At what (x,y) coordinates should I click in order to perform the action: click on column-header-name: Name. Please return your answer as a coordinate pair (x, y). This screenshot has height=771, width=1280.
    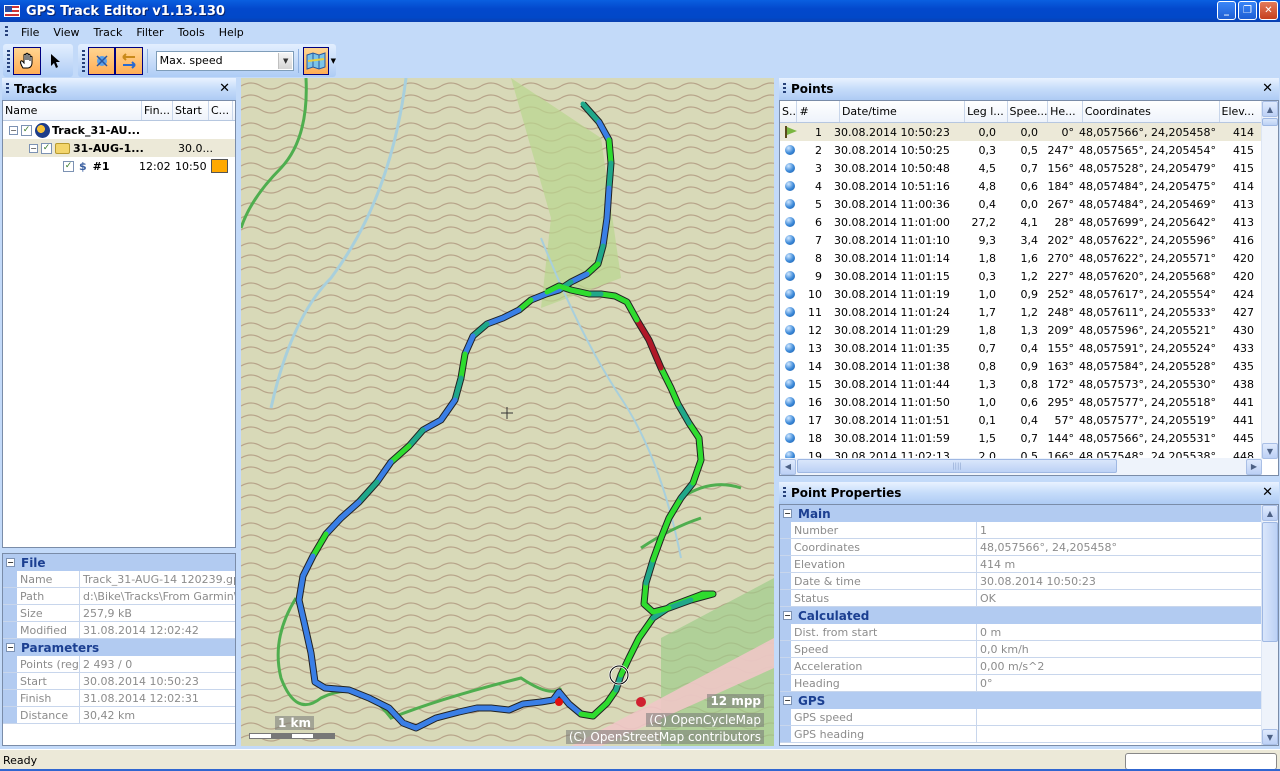
    Looking at the image, I should click on (72, 110).